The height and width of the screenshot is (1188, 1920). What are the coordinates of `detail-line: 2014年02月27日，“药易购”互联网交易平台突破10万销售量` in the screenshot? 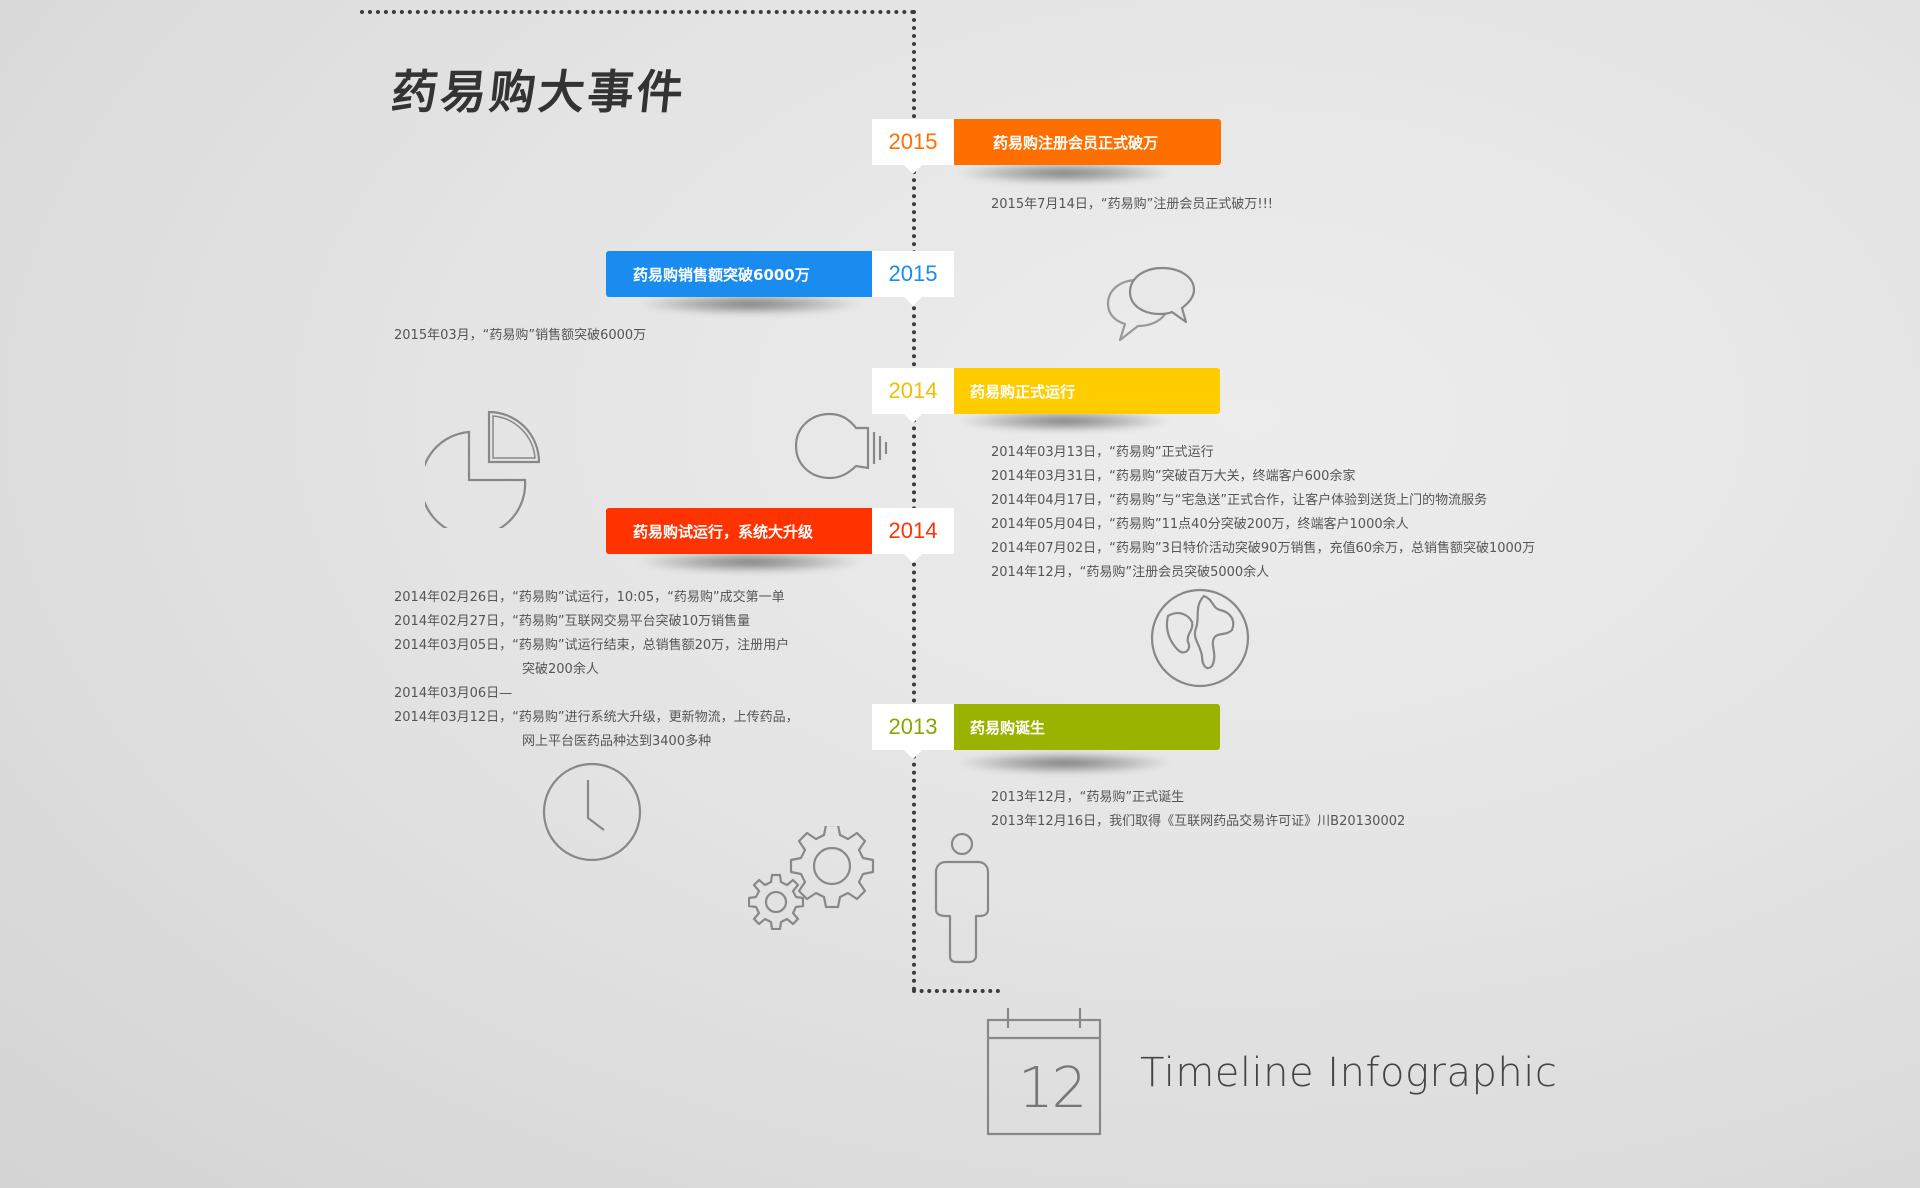 It's located at (572, 621).